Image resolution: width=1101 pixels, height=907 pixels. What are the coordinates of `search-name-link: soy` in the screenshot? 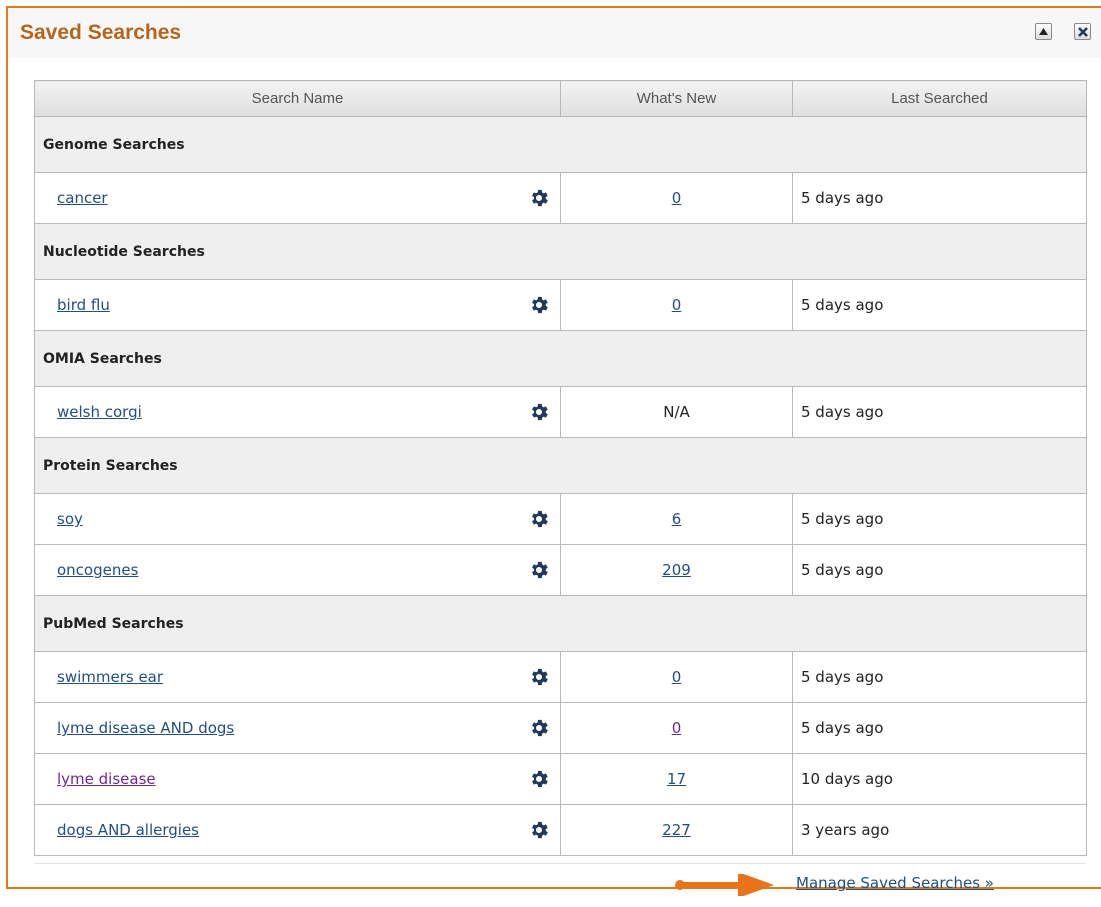 It's located at (70, 519).